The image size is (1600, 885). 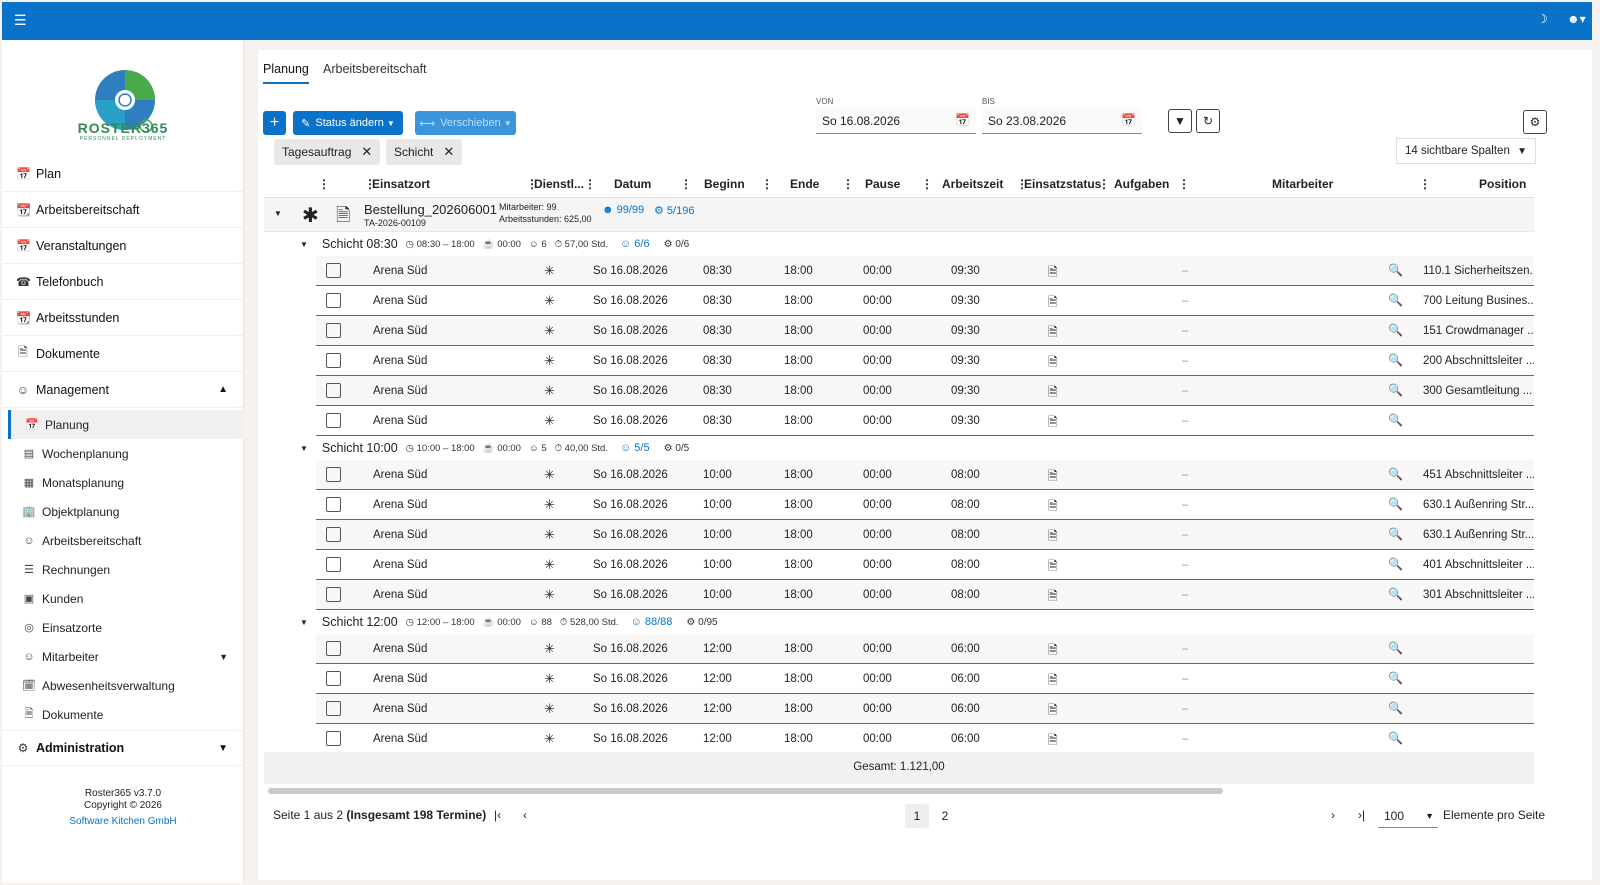 What do you see at coordinates (1361, 815) in the screenshot?
I see `last-page-icon: ›|` at bounding box center [1361, 815].